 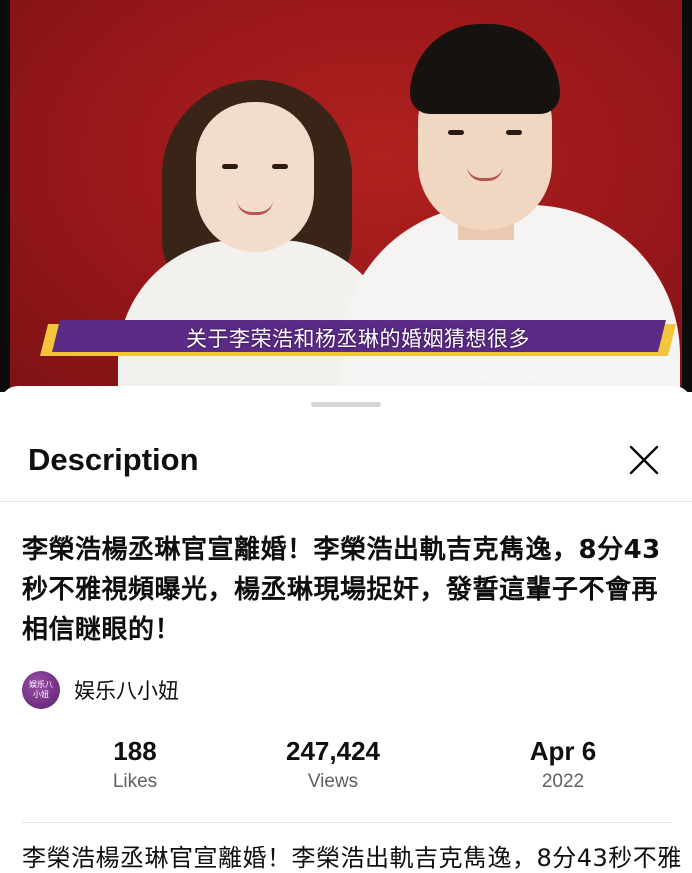 I want to click on close-button, so click(x=644, y=460).